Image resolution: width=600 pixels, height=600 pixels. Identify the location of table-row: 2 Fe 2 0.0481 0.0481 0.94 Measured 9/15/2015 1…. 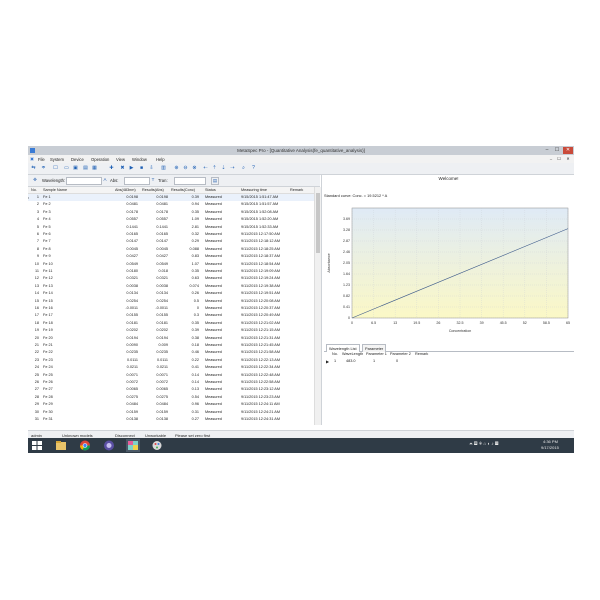
(174, 204).